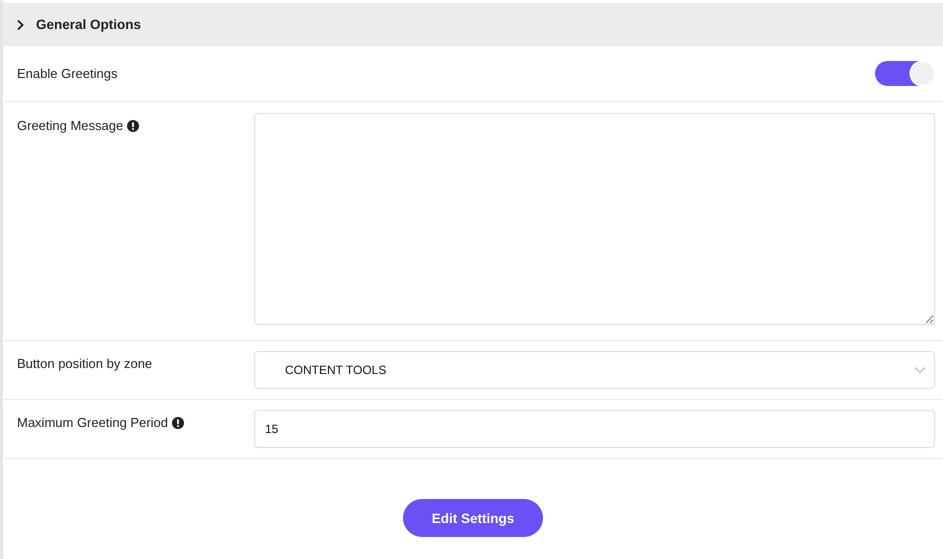  I want to click on toggle-switch, so click(905, 73).